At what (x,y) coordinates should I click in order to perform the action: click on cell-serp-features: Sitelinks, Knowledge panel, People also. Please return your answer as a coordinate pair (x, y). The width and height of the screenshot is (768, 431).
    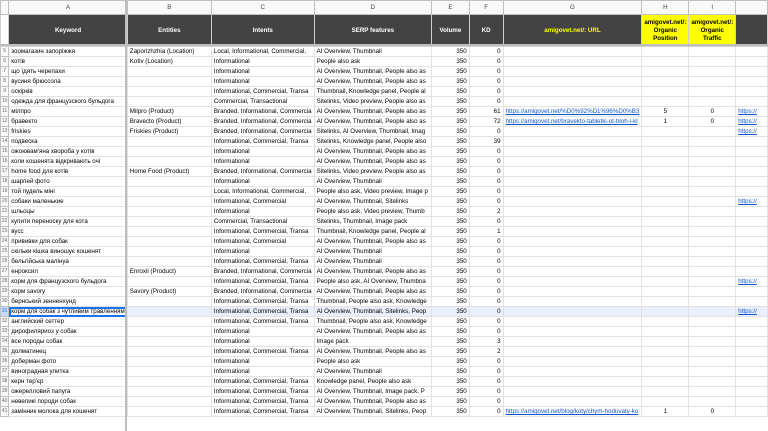
    Looking at the image, I should click on (373, 141).